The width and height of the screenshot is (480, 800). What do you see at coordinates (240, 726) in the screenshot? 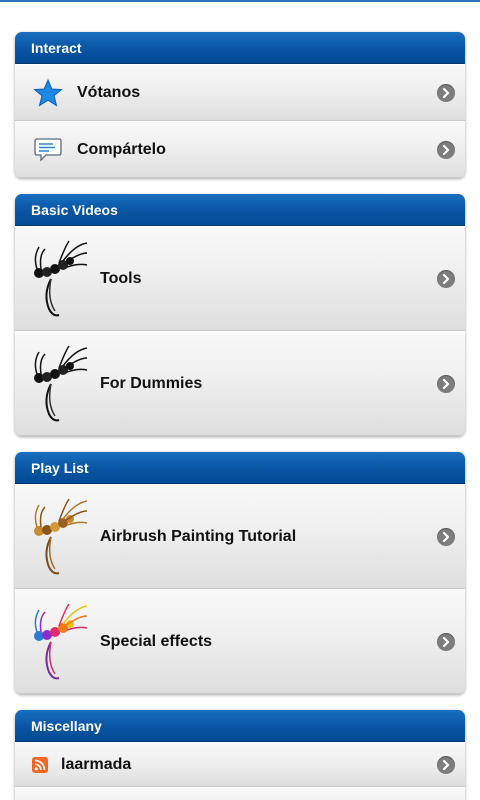
I see `section-header-miscellany: Miscellany` at bounding box center [240, 726].